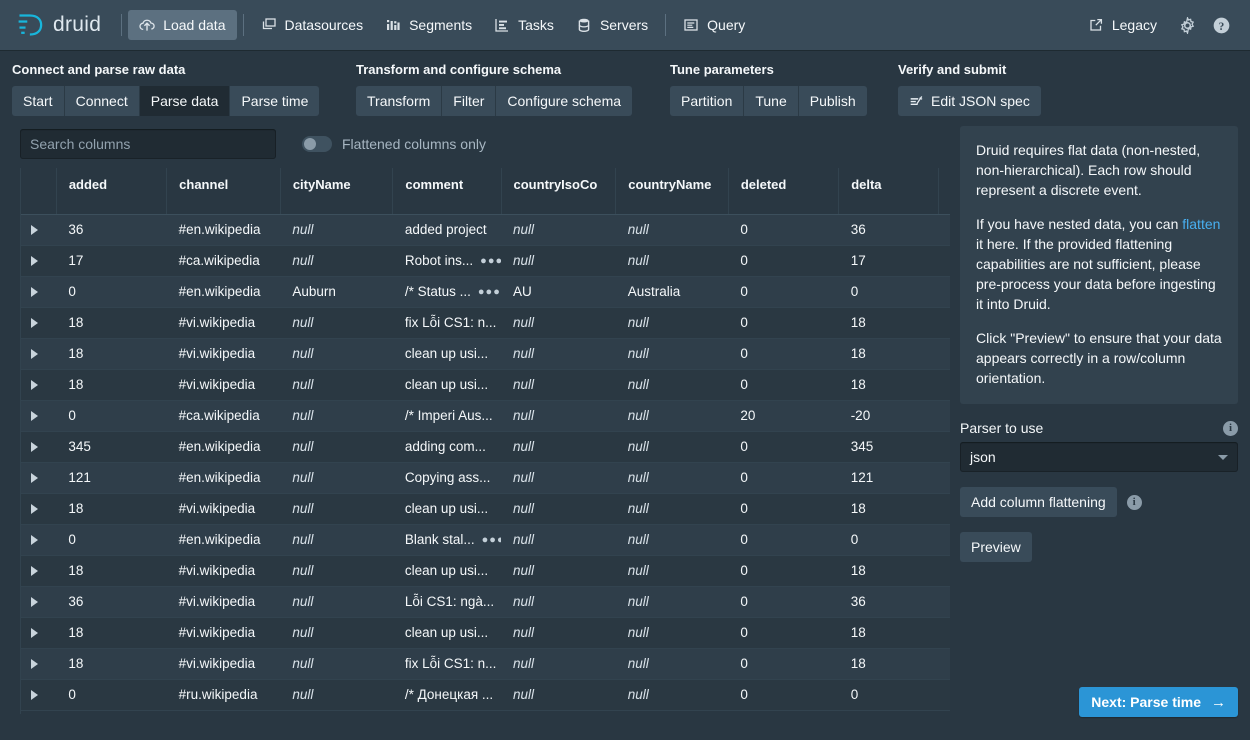 This screenshot has width=1250, height=740. What do you see at coordinates (888, 478) in the screenshot?
I see `cell-delta: 121` at bounding box center [888, 478].